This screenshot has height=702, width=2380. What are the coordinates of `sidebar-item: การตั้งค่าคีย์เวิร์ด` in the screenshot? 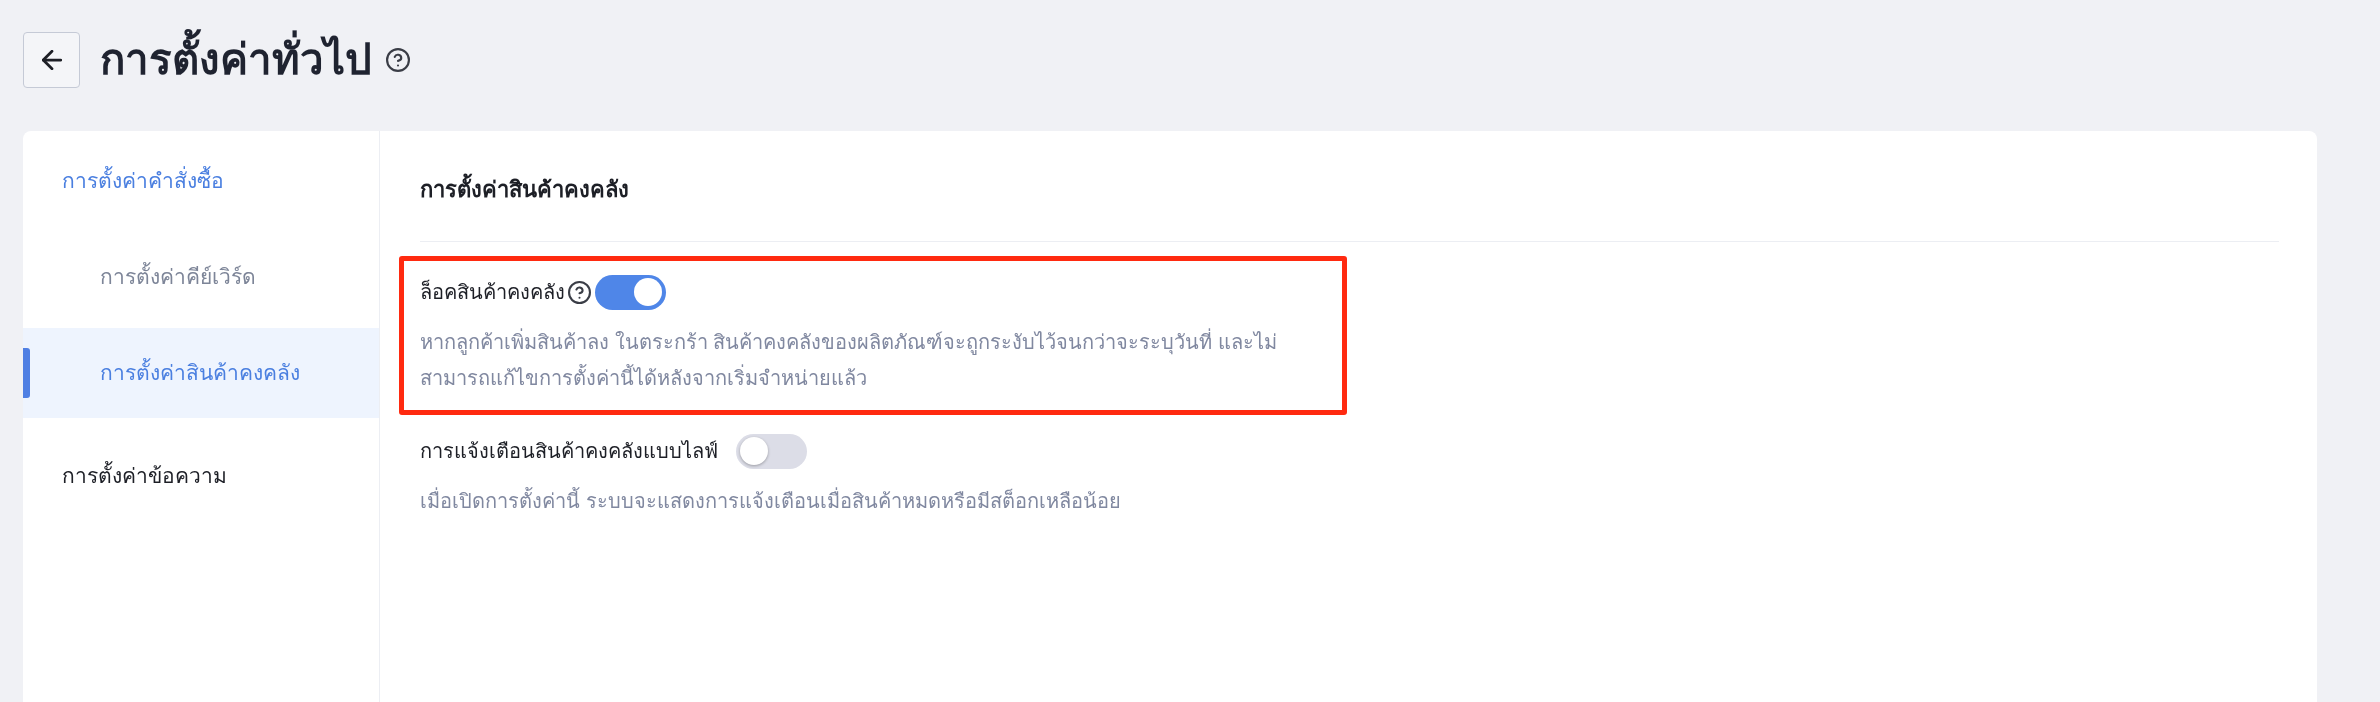 It's located at (201, 277).